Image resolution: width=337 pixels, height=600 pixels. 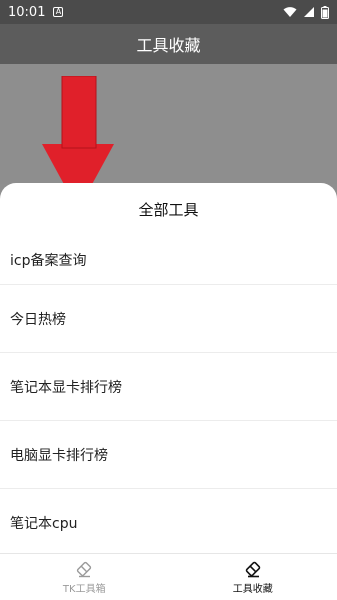 I want to click on tool-item-laptop-gpu-rank: 笔记本显卡排行榜, so click(x=168, y=387).